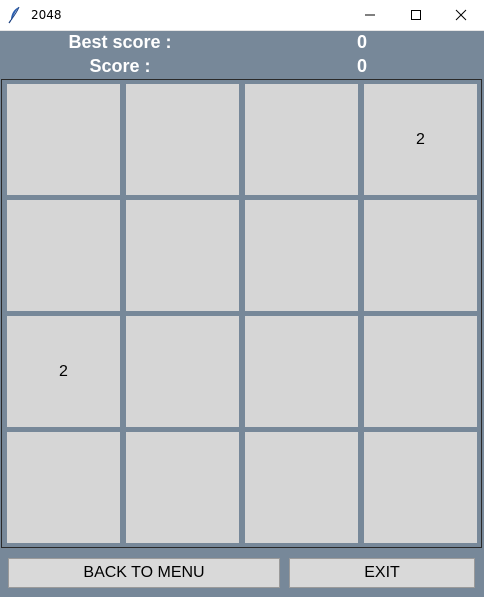  I want to click on maximize-button, so click(416, 15).